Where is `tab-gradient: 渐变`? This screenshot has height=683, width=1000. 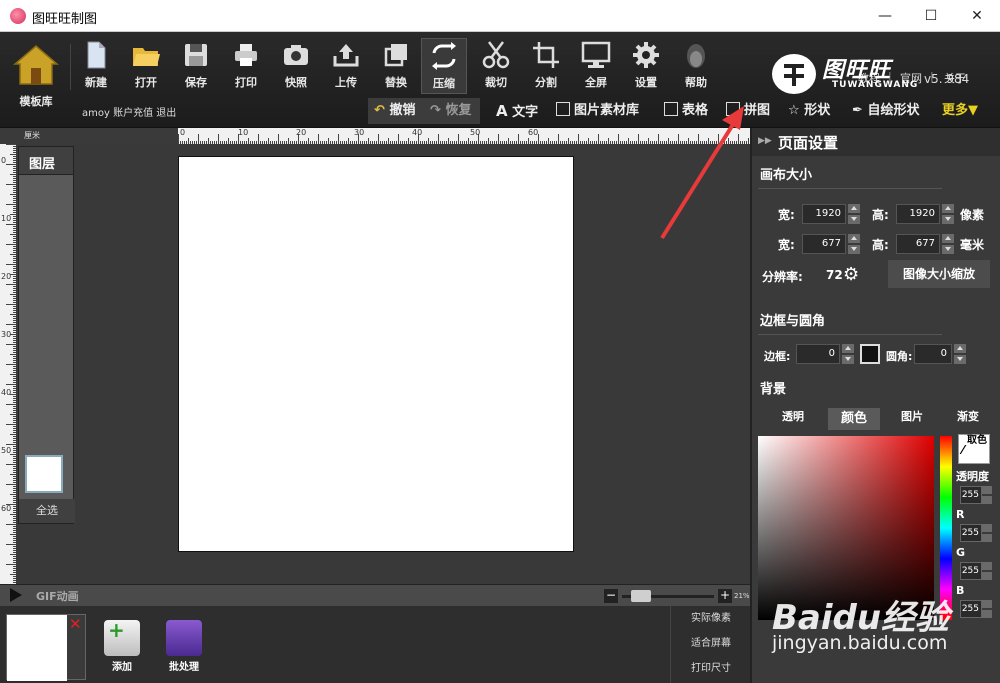 tab-gradient: 渐变 is located at coordinates (968, 419).